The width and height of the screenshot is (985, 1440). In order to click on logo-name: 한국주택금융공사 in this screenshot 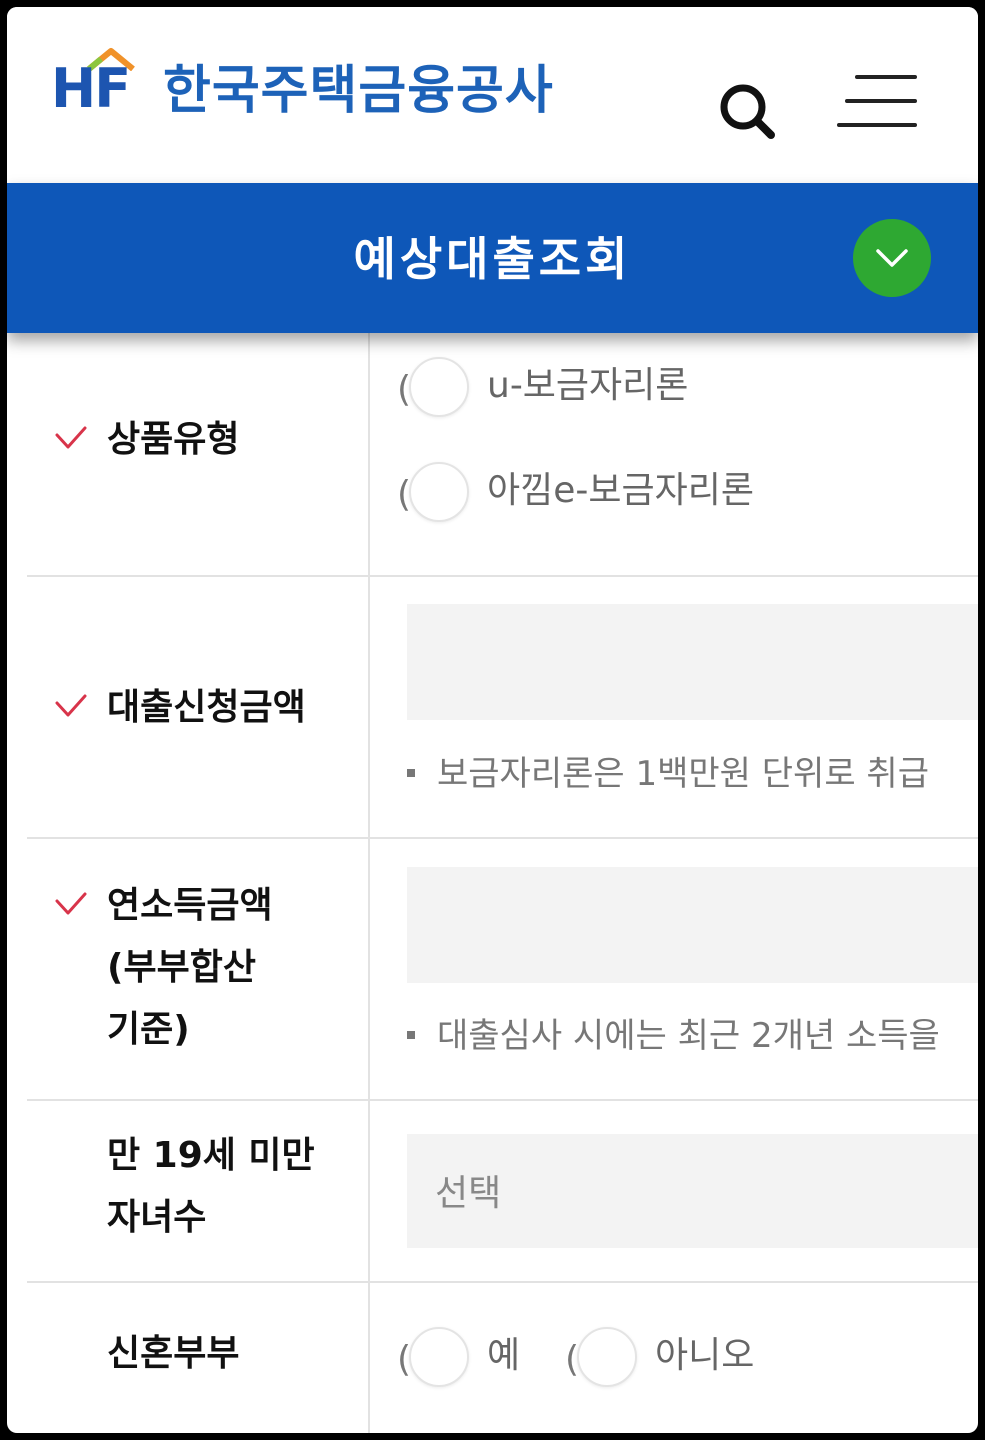, I will do `click(358, 91)`.